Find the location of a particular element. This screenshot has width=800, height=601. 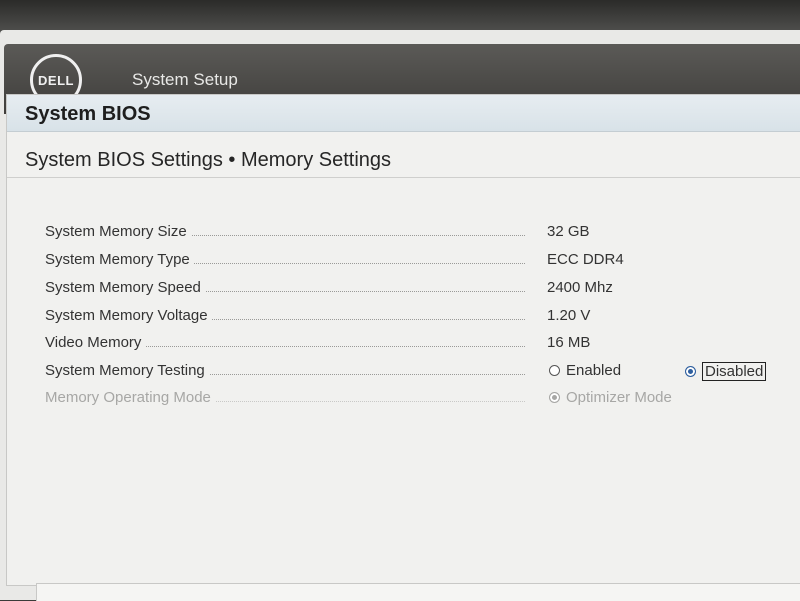

setting-label: System Memory Type is located at coordinates (119, 259).